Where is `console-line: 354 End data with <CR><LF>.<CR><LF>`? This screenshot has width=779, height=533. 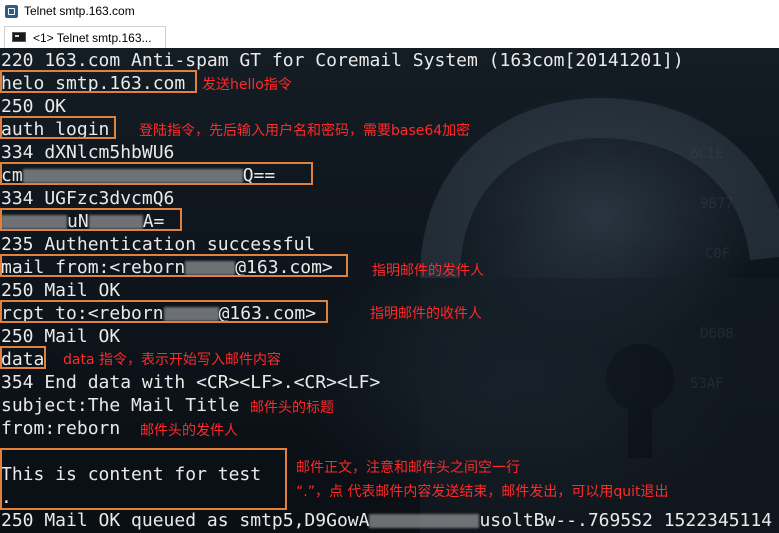 console-line: 354 End data with <CR><LF>.<CR><LF> is located at coordinates (191, 382).